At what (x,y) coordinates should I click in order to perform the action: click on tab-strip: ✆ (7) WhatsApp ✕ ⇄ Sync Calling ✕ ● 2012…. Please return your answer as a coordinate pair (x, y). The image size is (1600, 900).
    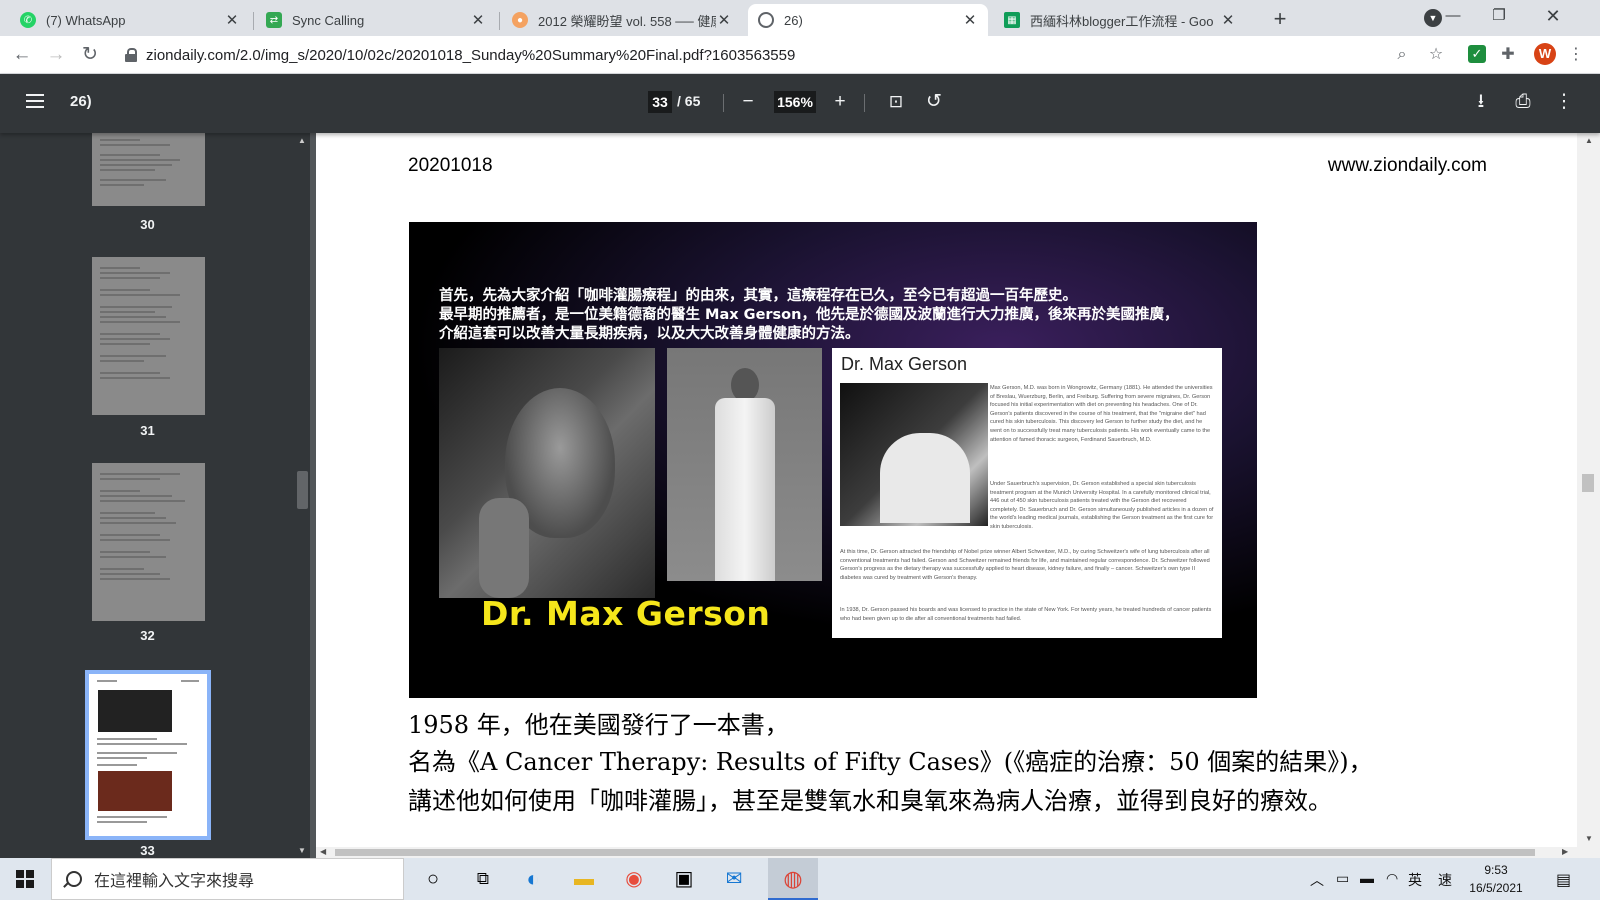
    Looking at the image, I should click on (800, 18).